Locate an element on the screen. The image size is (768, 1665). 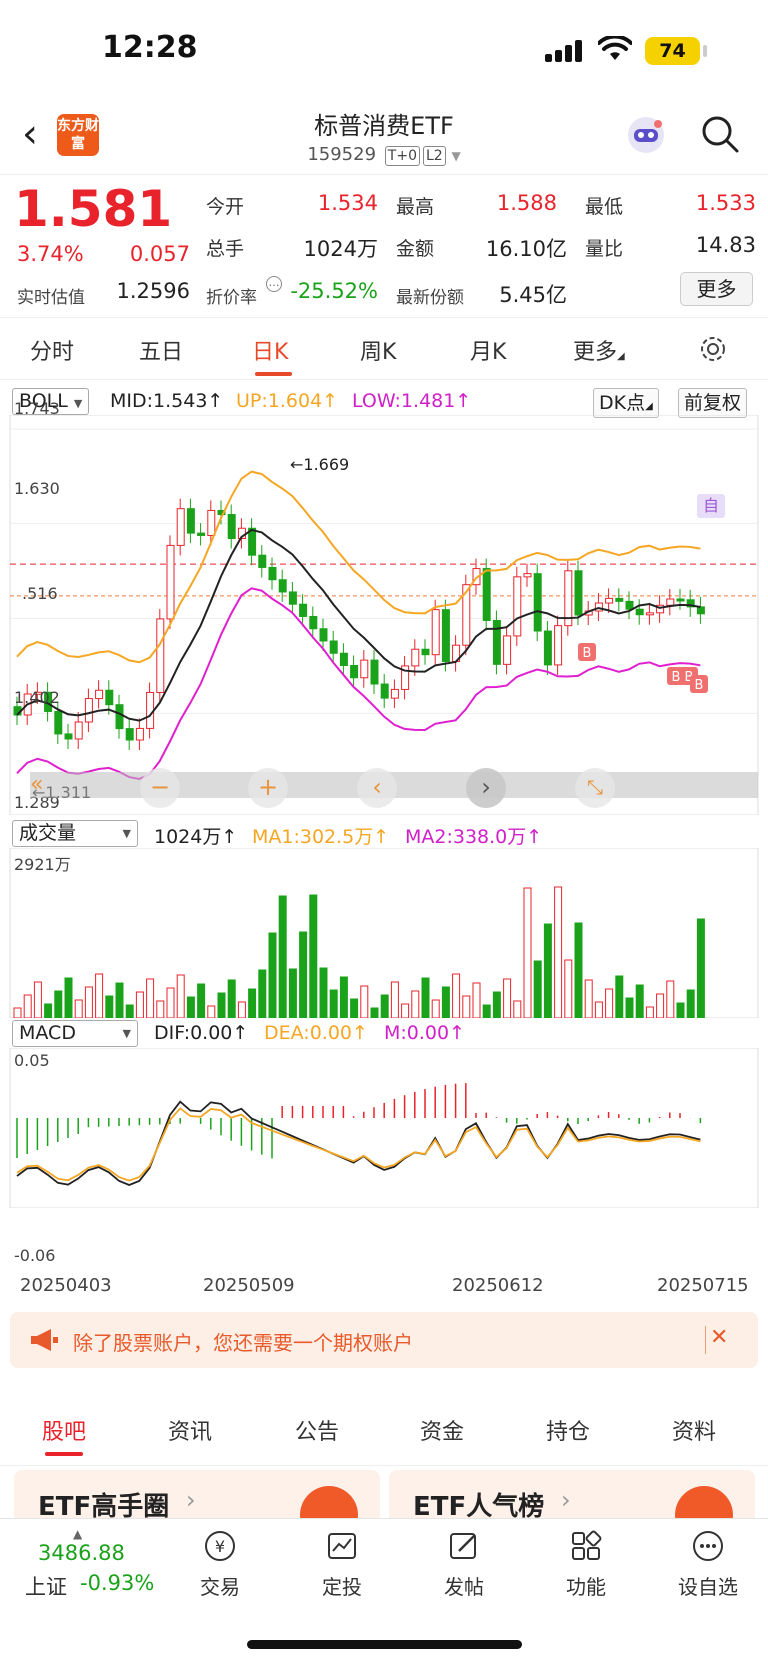
close-icon: ✕ is located at coordinates (719, 1337).